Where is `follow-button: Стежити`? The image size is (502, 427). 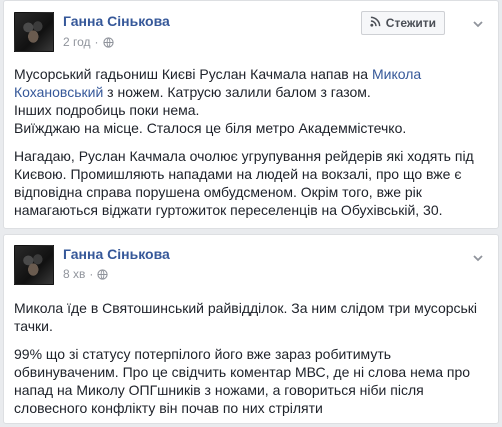 follow-button: Стежити is located at coordinates (402, 23).